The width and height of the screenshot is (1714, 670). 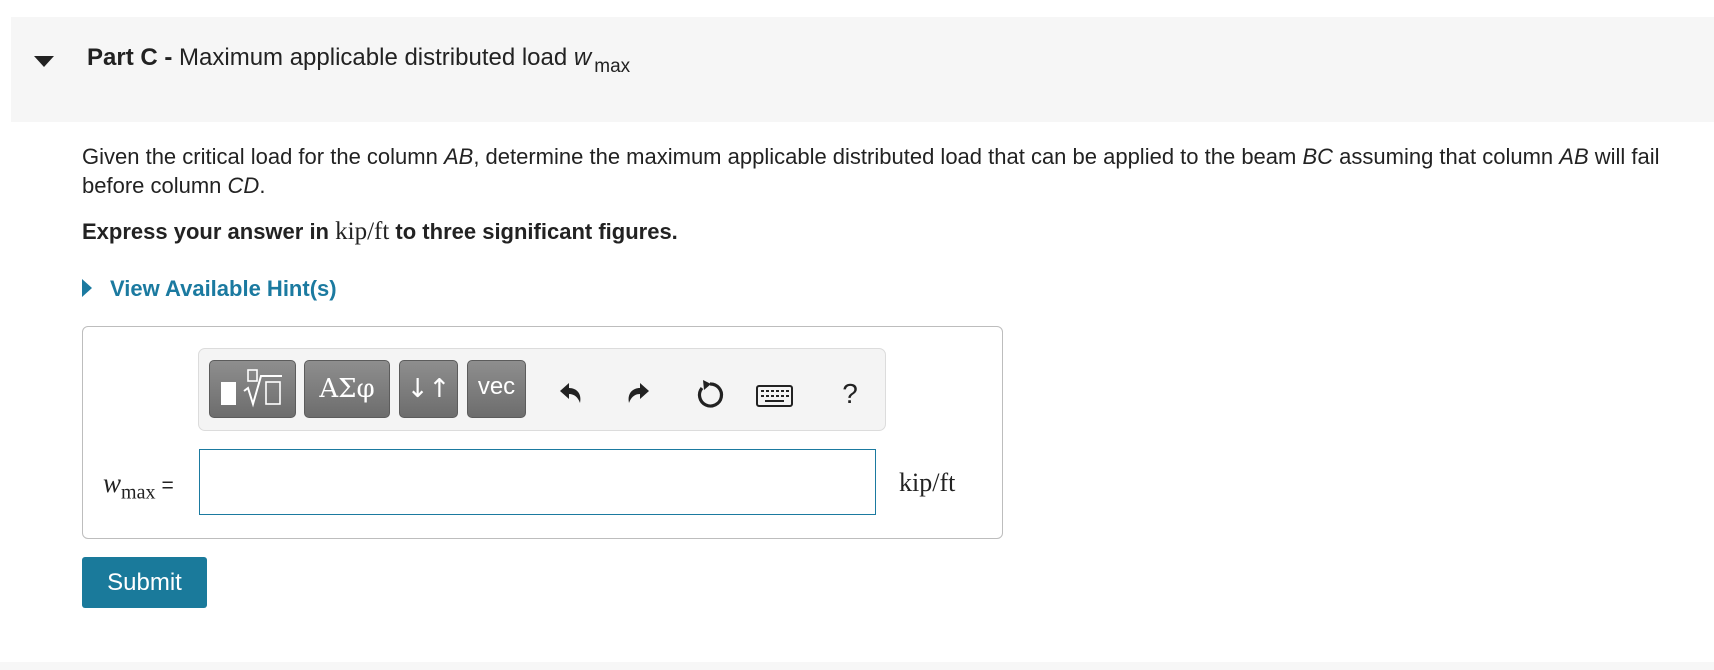 I want to click on part-title-var: w, so click(x=582, y=57).